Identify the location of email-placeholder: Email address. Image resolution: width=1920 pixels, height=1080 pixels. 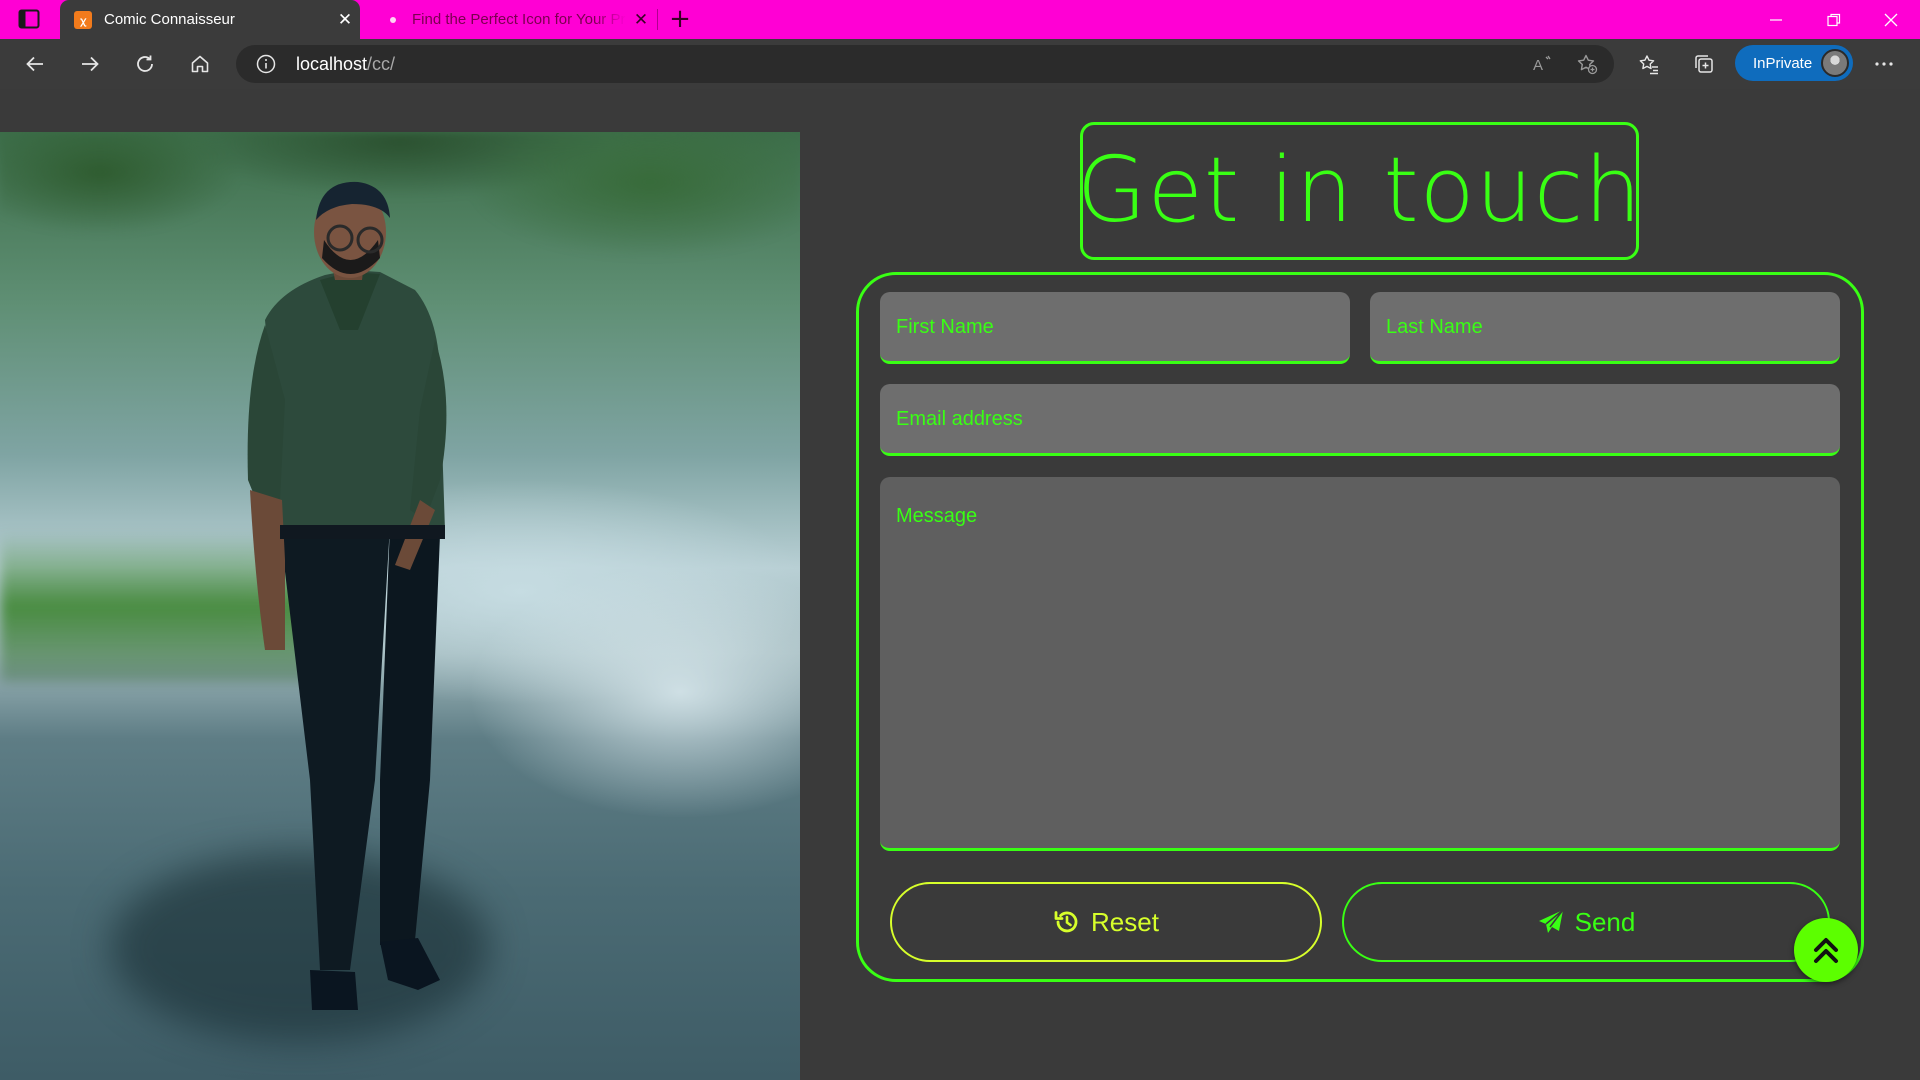
(959, 419).